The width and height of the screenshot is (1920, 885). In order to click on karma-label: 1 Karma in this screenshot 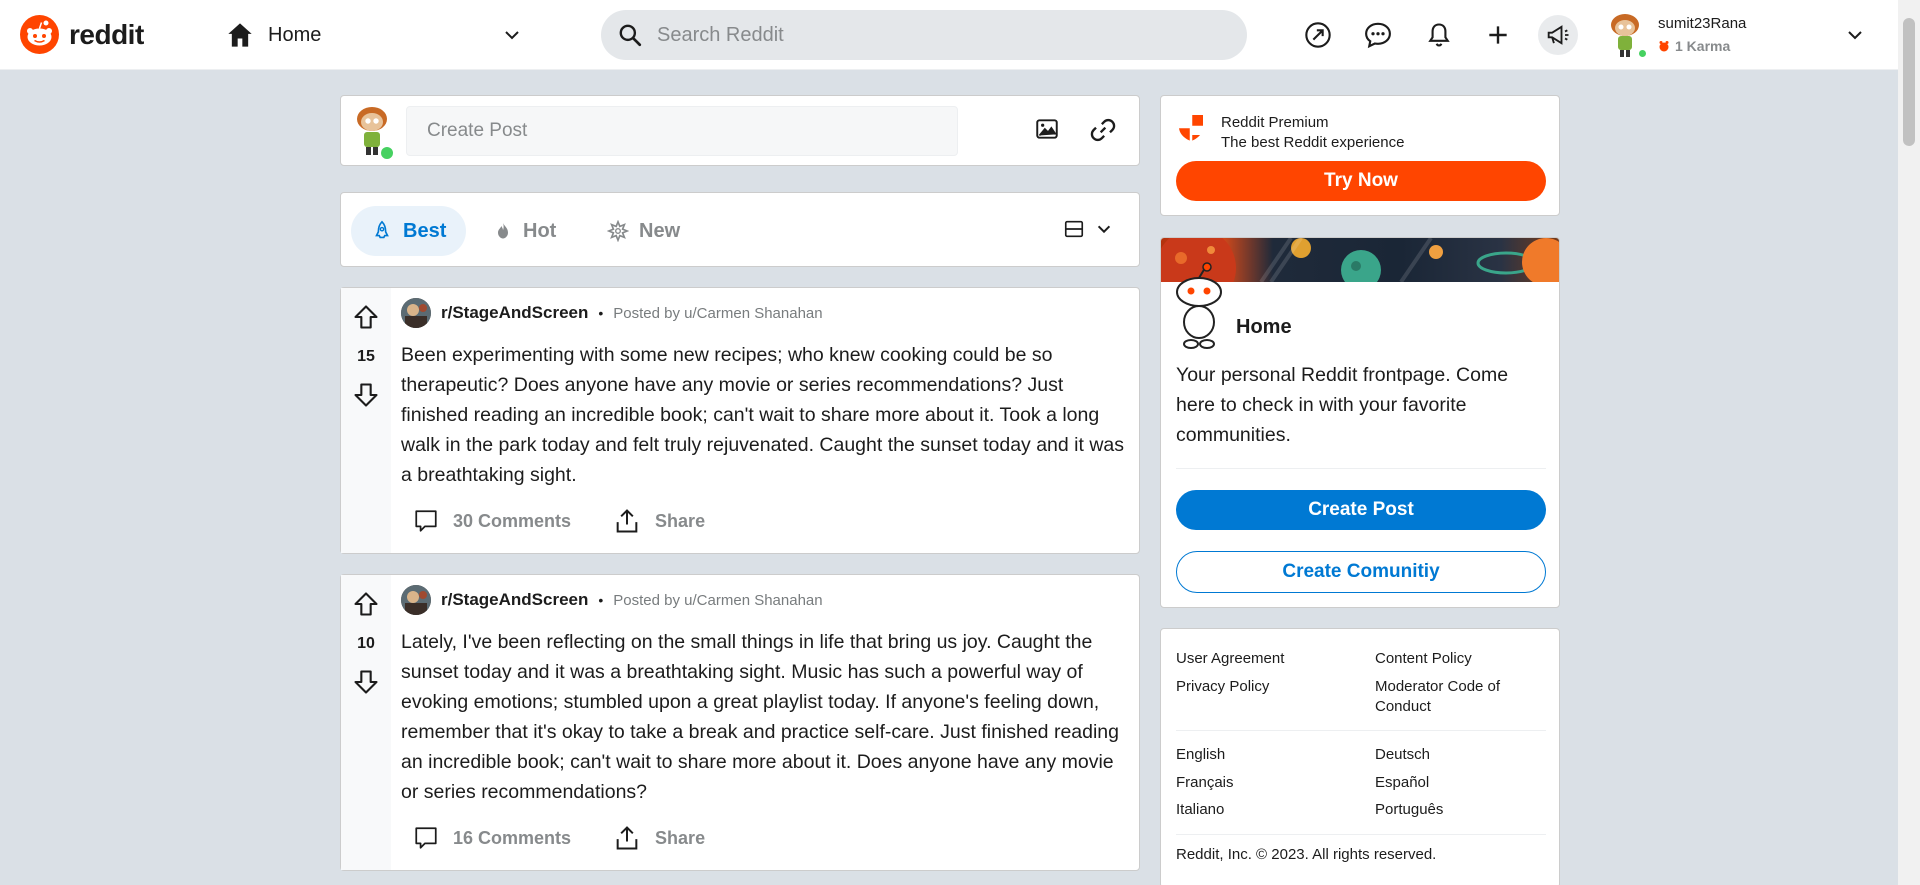, I will do `click(1703, 46)`.